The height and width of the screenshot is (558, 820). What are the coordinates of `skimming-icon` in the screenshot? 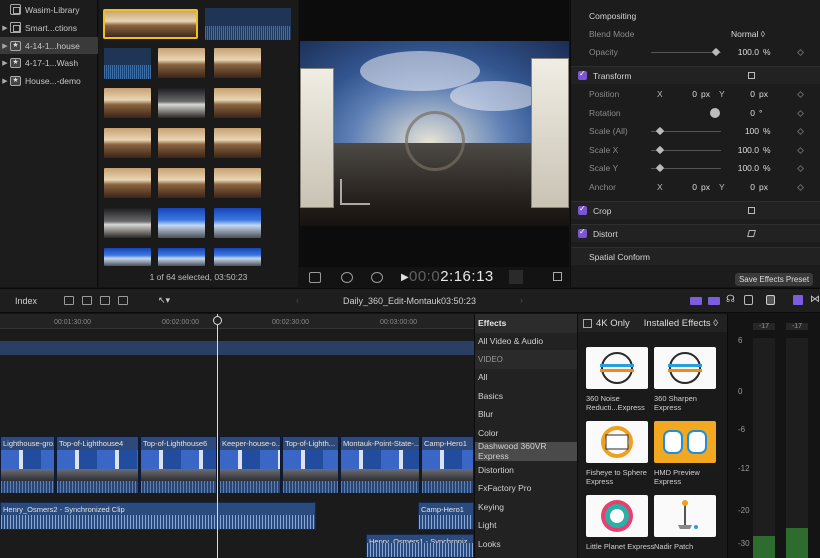 It's located at (696, 301).